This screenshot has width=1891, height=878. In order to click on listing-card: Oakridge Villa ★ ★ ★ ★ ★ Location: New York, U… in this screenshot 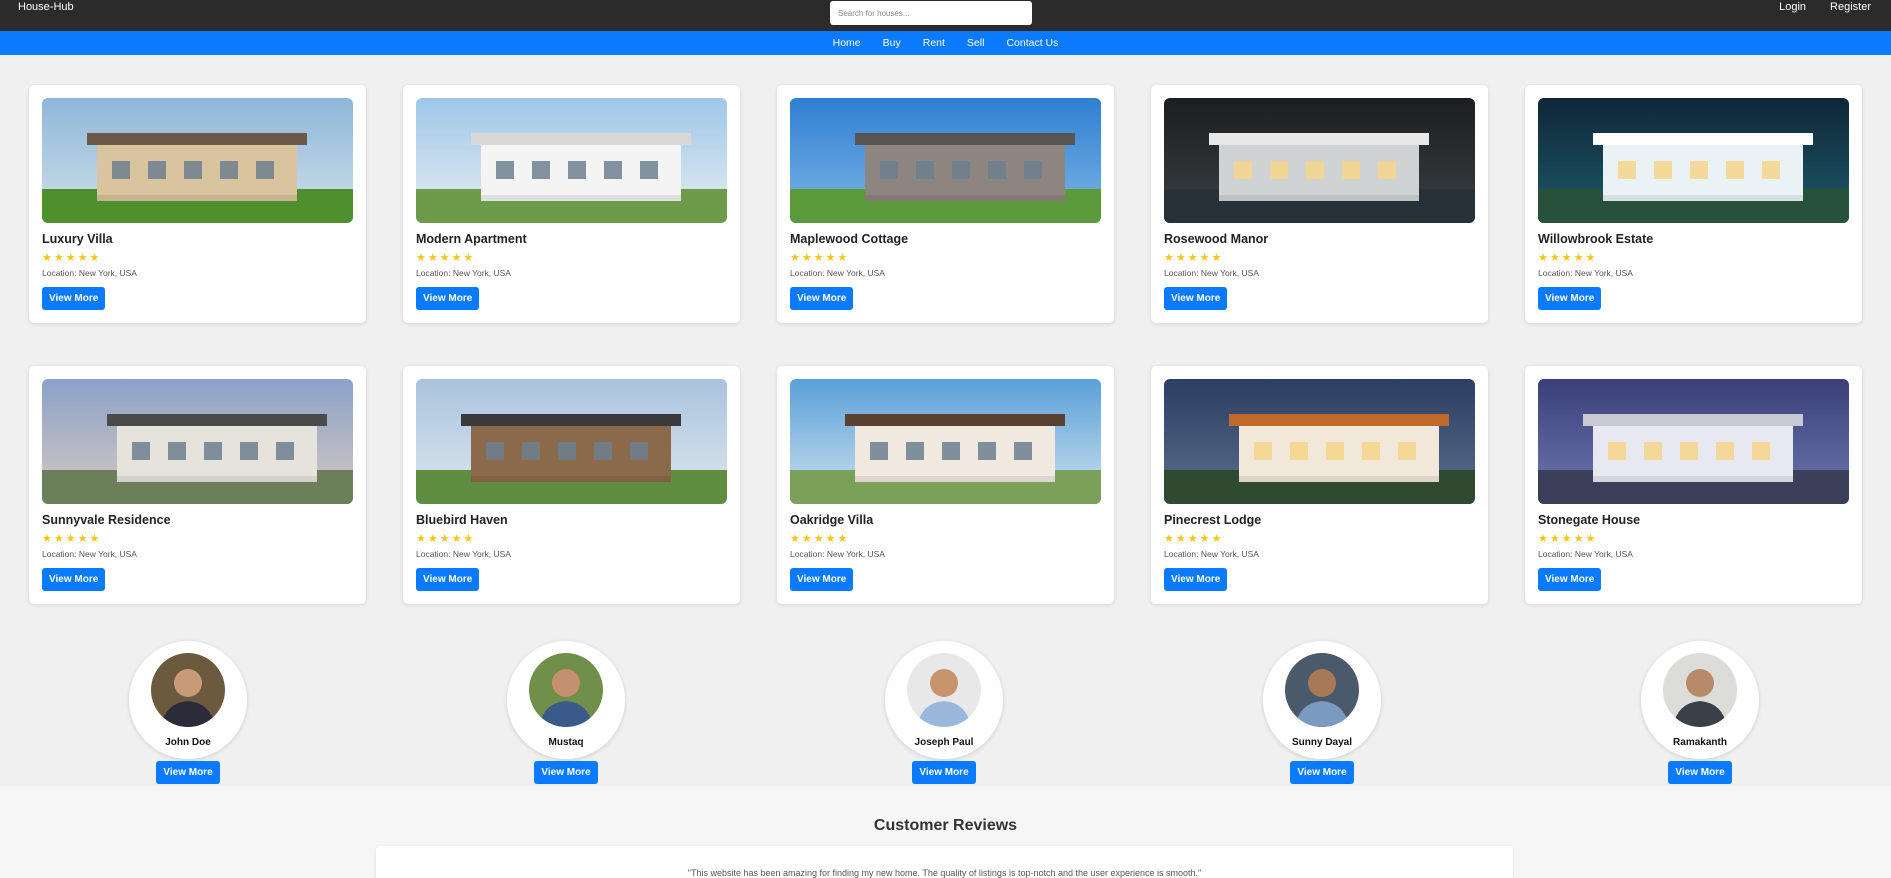, I will do `click(945, 485)`.